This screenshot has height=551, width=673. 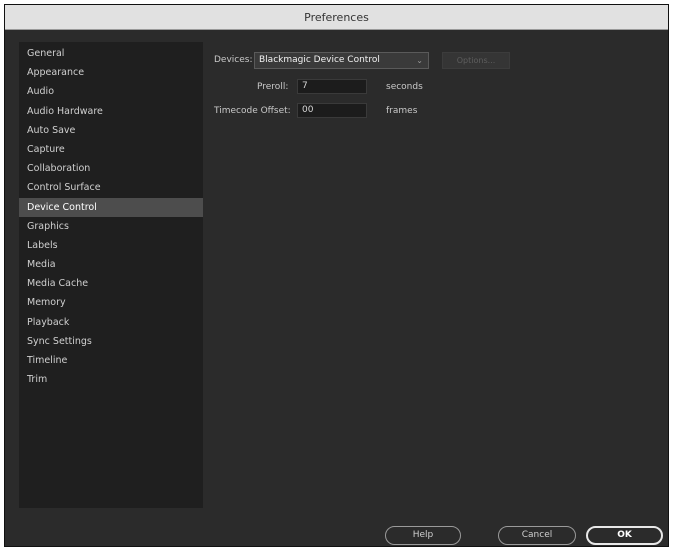 I want to click on preroll-unit: seconds, so click(x=404, y=87).